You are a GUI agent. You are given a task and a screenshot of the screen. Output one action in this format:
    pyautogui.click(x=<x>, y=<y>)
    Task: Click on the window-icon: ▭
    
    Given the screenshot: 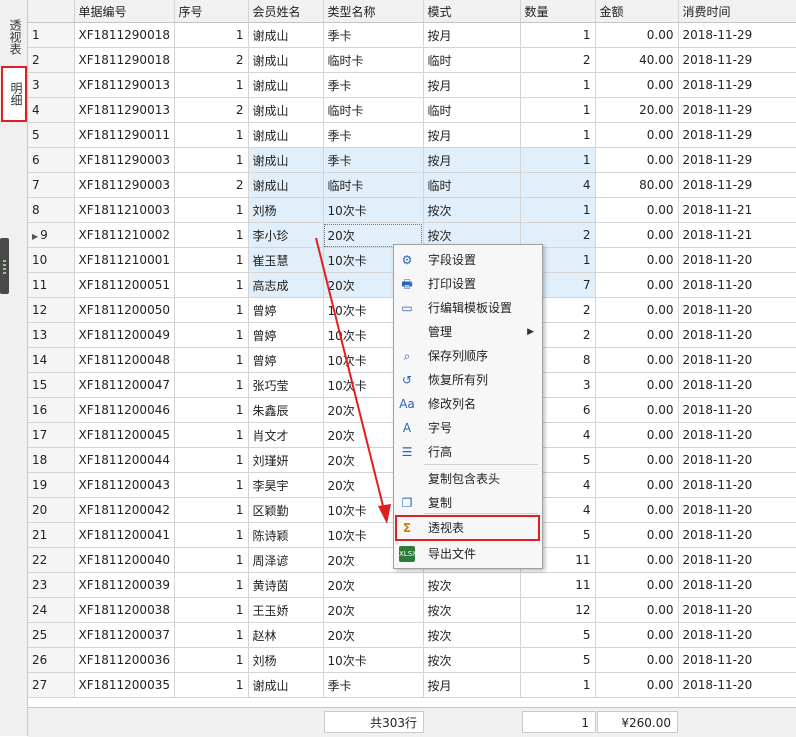 What is the action you would take?
    pyautogui.click(x=407, y=308)
    